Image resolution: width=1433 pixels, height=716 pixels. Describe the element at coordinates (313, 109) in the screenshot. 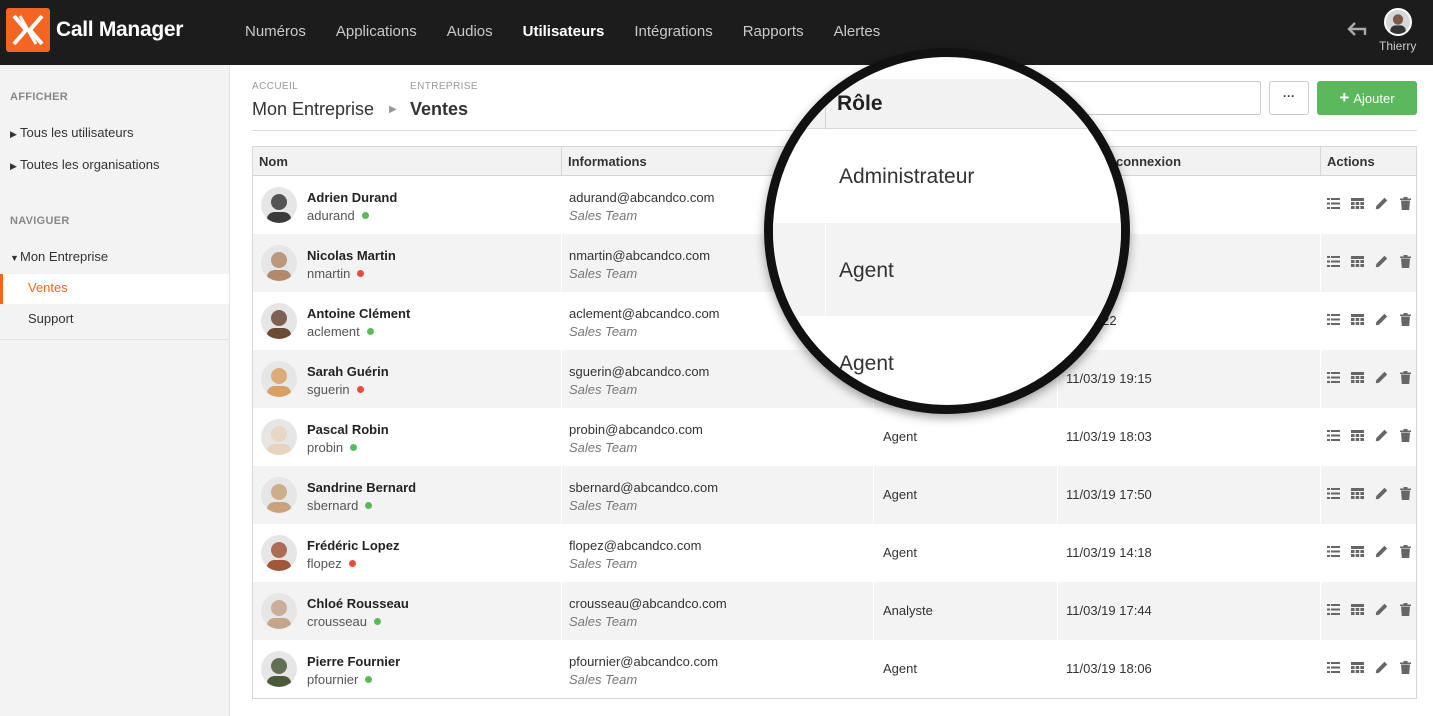

I see `breadcrumb-home: Mon Entreprise` at that location.